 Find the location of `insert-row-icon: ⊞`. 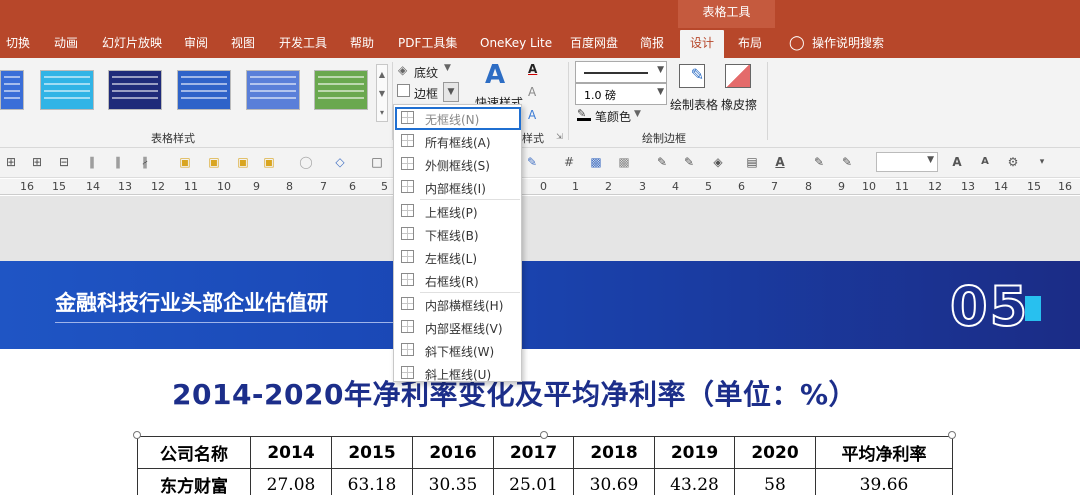

insert-row-icon: ⊞ is located at coordinates (11, 162).